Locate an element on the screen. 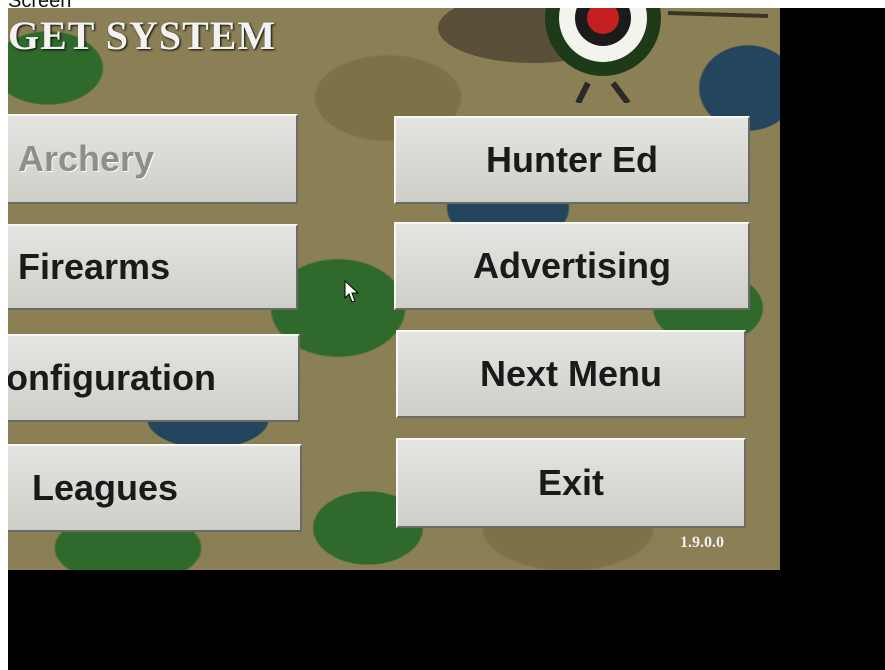 This screenshot has height=670, width=885. next-menu-button: Next Menu is located at coordinates (571, 374).